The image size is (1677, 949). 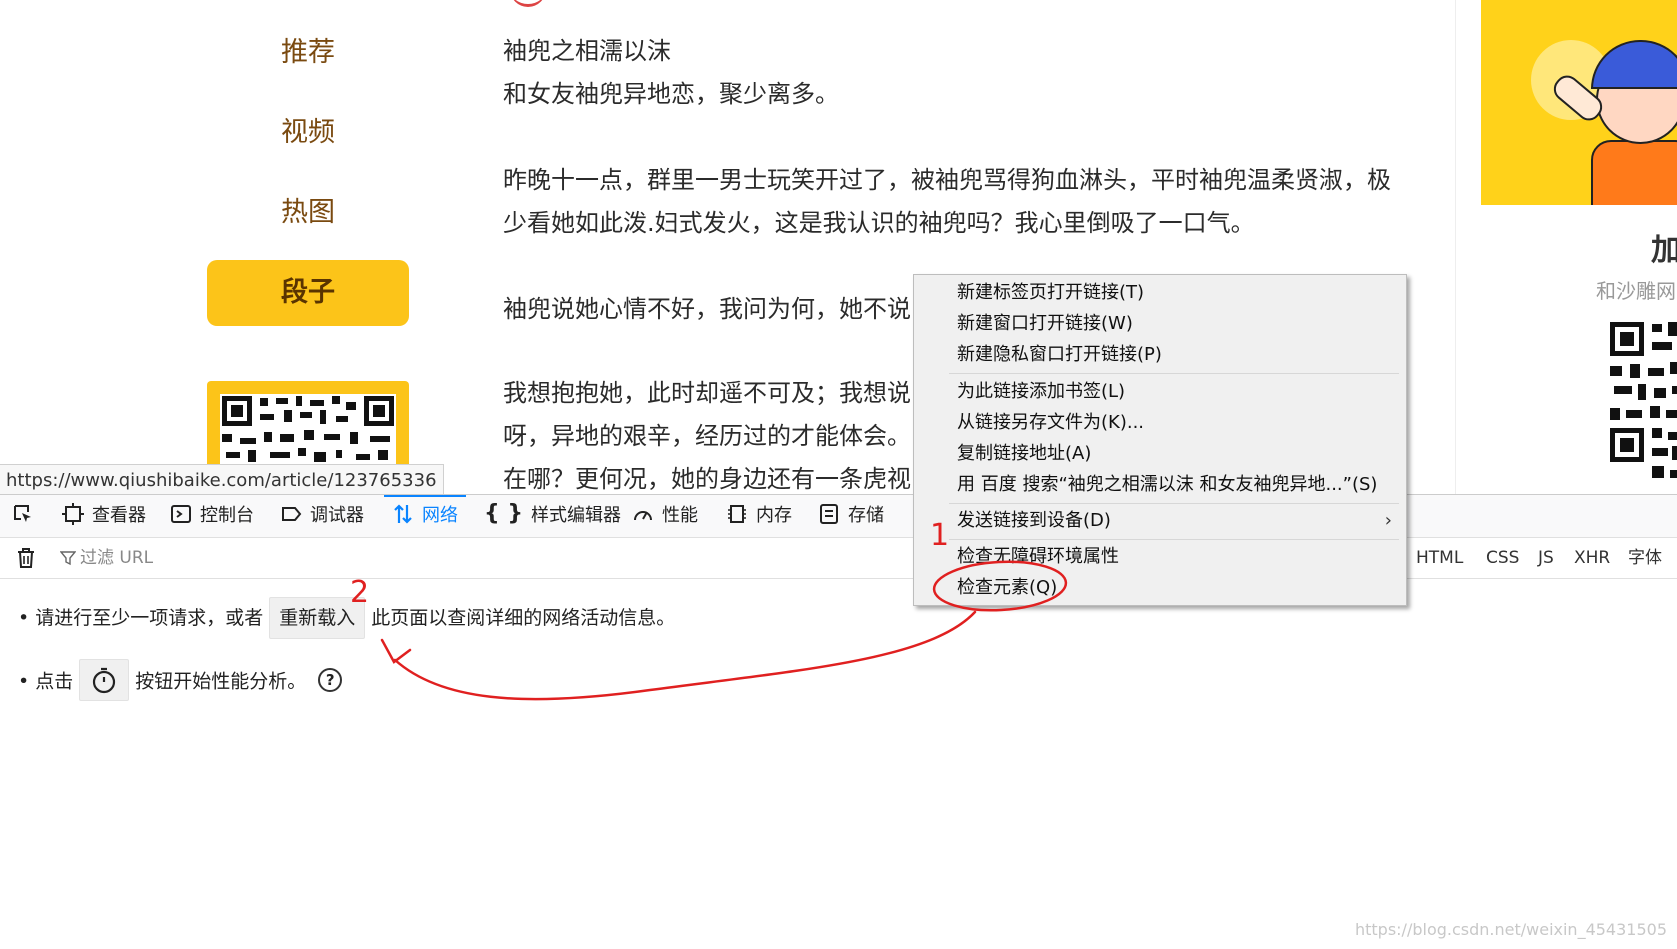 I want to click on menu-item-open-private-window: 新建隐私窗口打开链接(P), so click(x=1160, y=354).